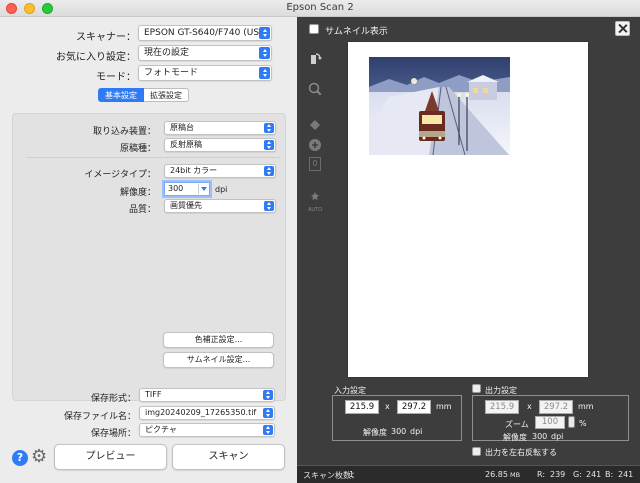 This screenshot has width=640, height=483. What do you see at coordinates (622, 28) in the screenshot?
I see `close-icon` at bounding box center [622, 28].